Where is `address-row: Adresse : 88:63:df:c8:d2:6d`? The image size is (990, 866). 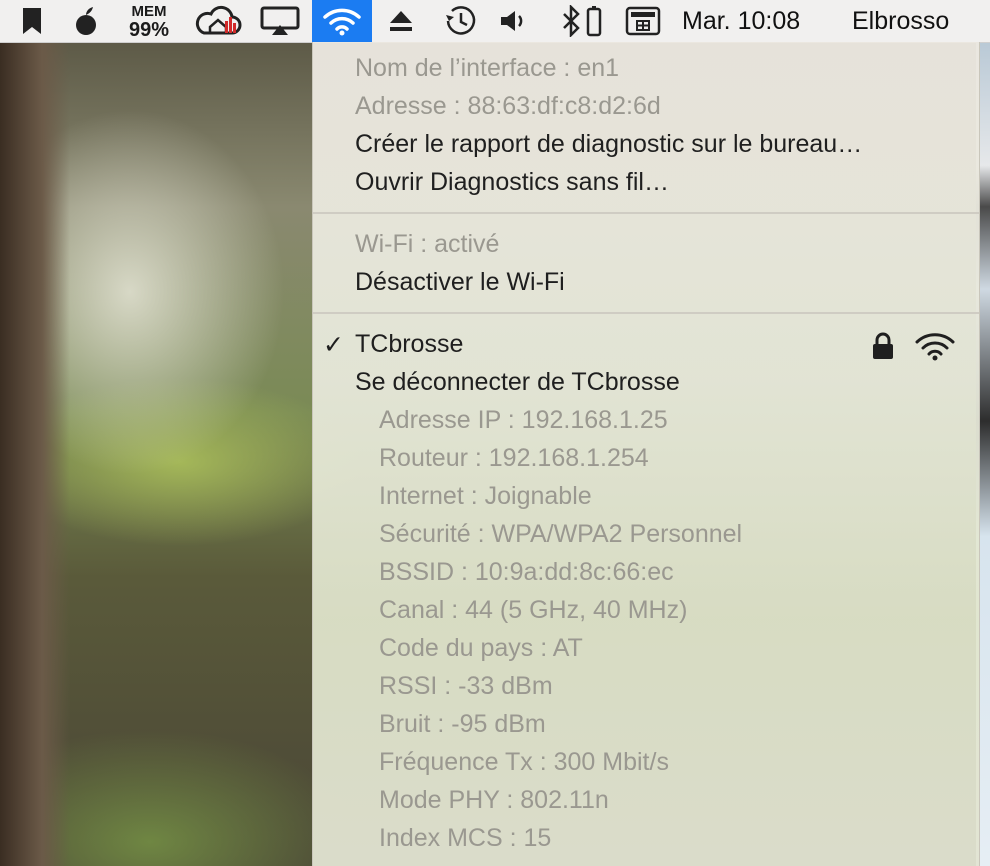
address-row: Adresse : 88:63:df:c8:d2:6d is located at coordinates (646, 107).